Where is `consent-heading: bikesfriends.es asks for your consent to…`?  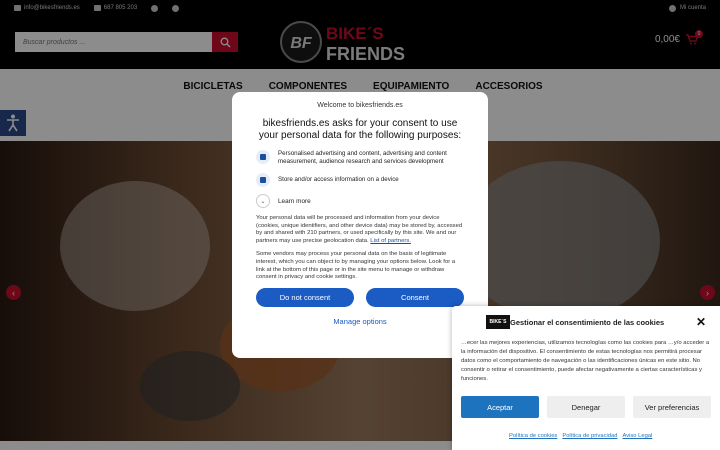 consent-heading: bikesfriends.es asks for your consent to… is located at coordinates (360, 129).